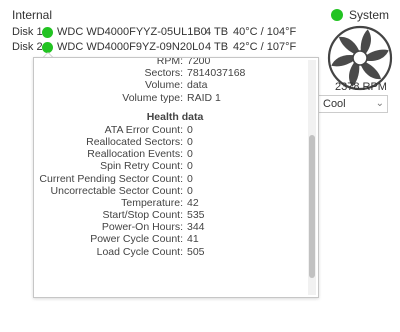  Describe the element at coordinates (131, 47) in the screenshot. I see `disk-model: WDC WD4000F9YZ-09N20L0` at that location.